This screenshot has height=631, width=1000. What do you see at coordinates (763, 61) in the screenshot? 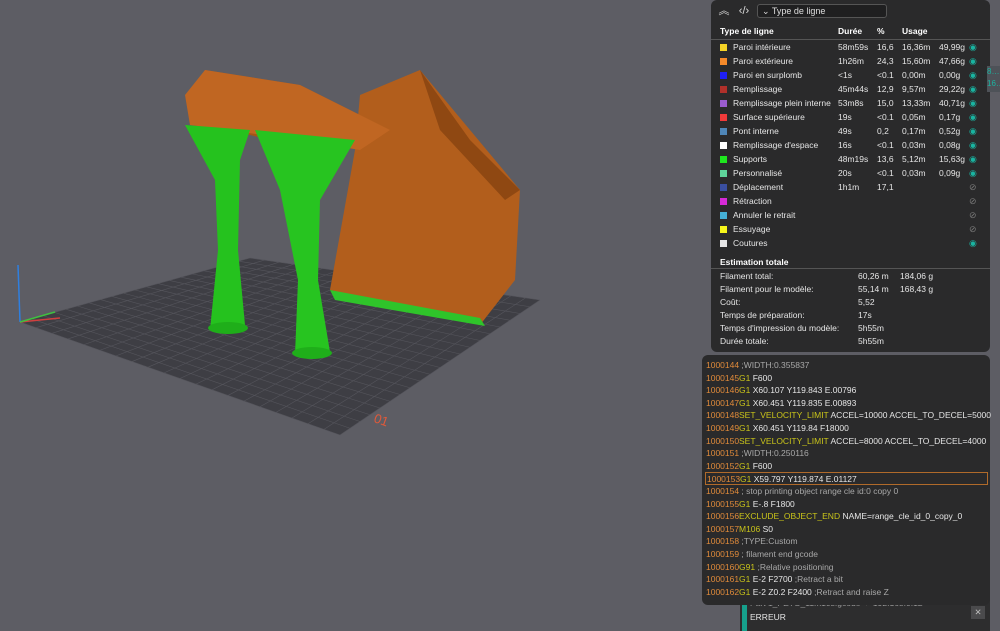
I see `row-label: Paroi extérieure` at bounding box center [763, 61].